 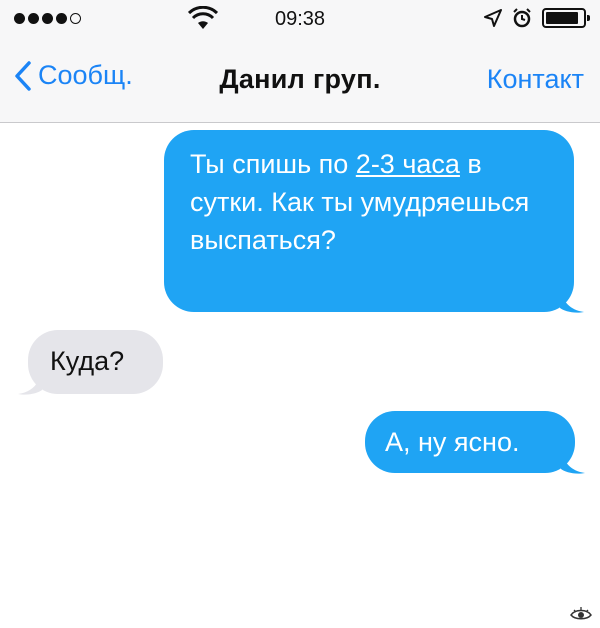 What do you see at coordinates (203, 17) in the screenshot?
I see `wifi-icon` at bounding box center [203, 17].